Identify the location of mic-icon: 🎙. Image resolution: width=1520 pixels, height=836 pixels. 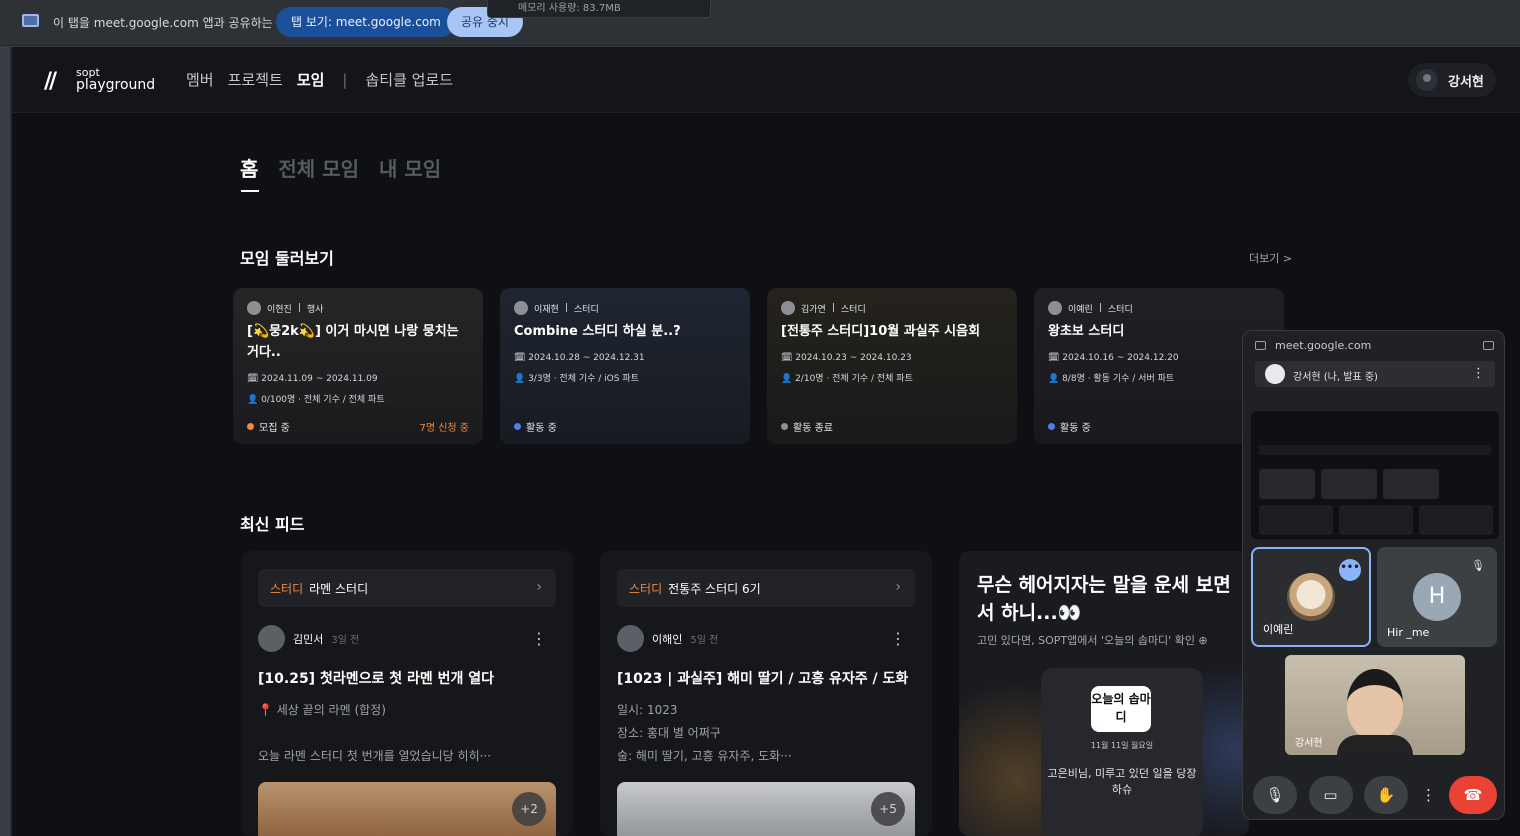
(1275, 795).